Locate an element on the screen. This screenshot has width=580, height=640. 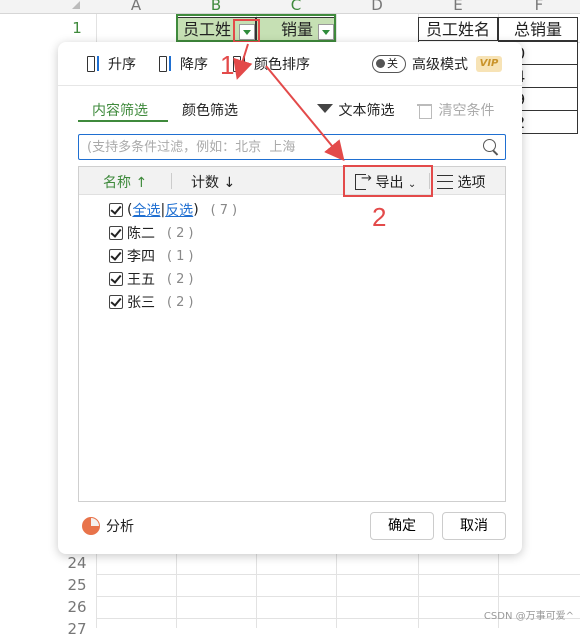
filter-dropdown-c is located at coordinates (326, 32).